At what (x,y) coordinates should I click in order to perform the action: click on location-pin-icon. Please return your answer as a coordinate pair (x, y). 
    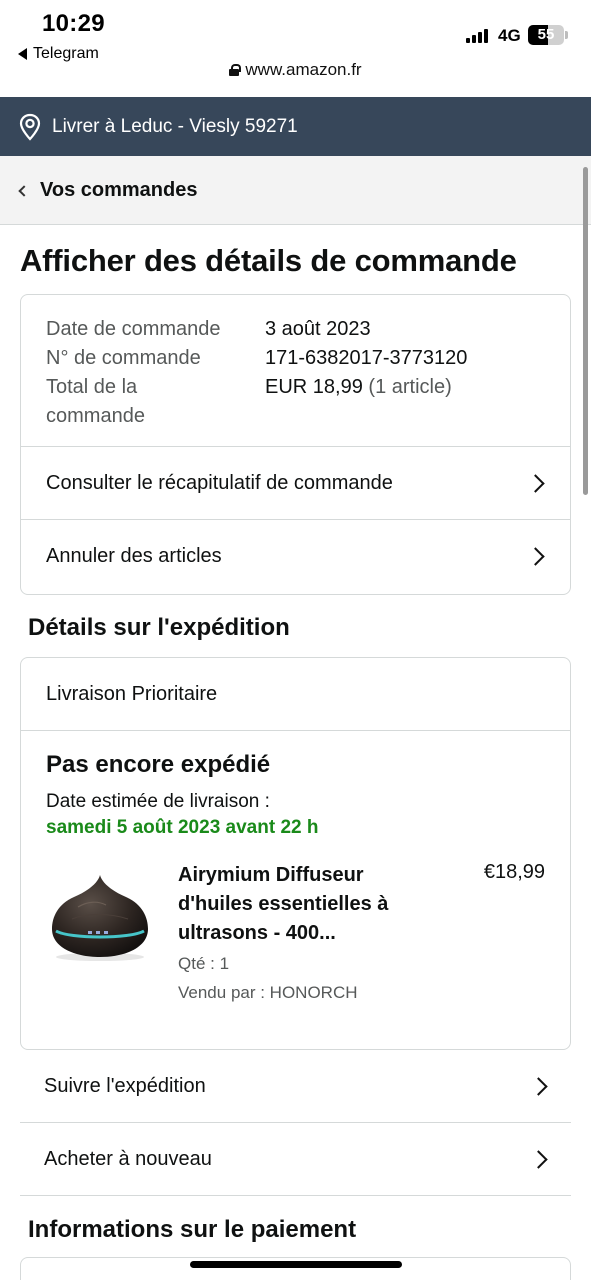
    Looking at the image, I should click on (30, 127).